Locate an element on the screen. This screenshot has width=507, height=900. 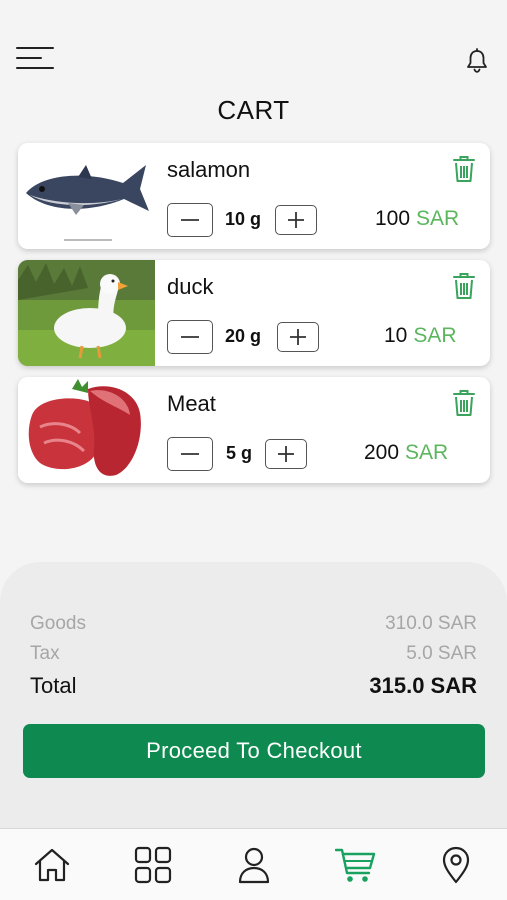
profile-icon is located at coordinates (254, 865).